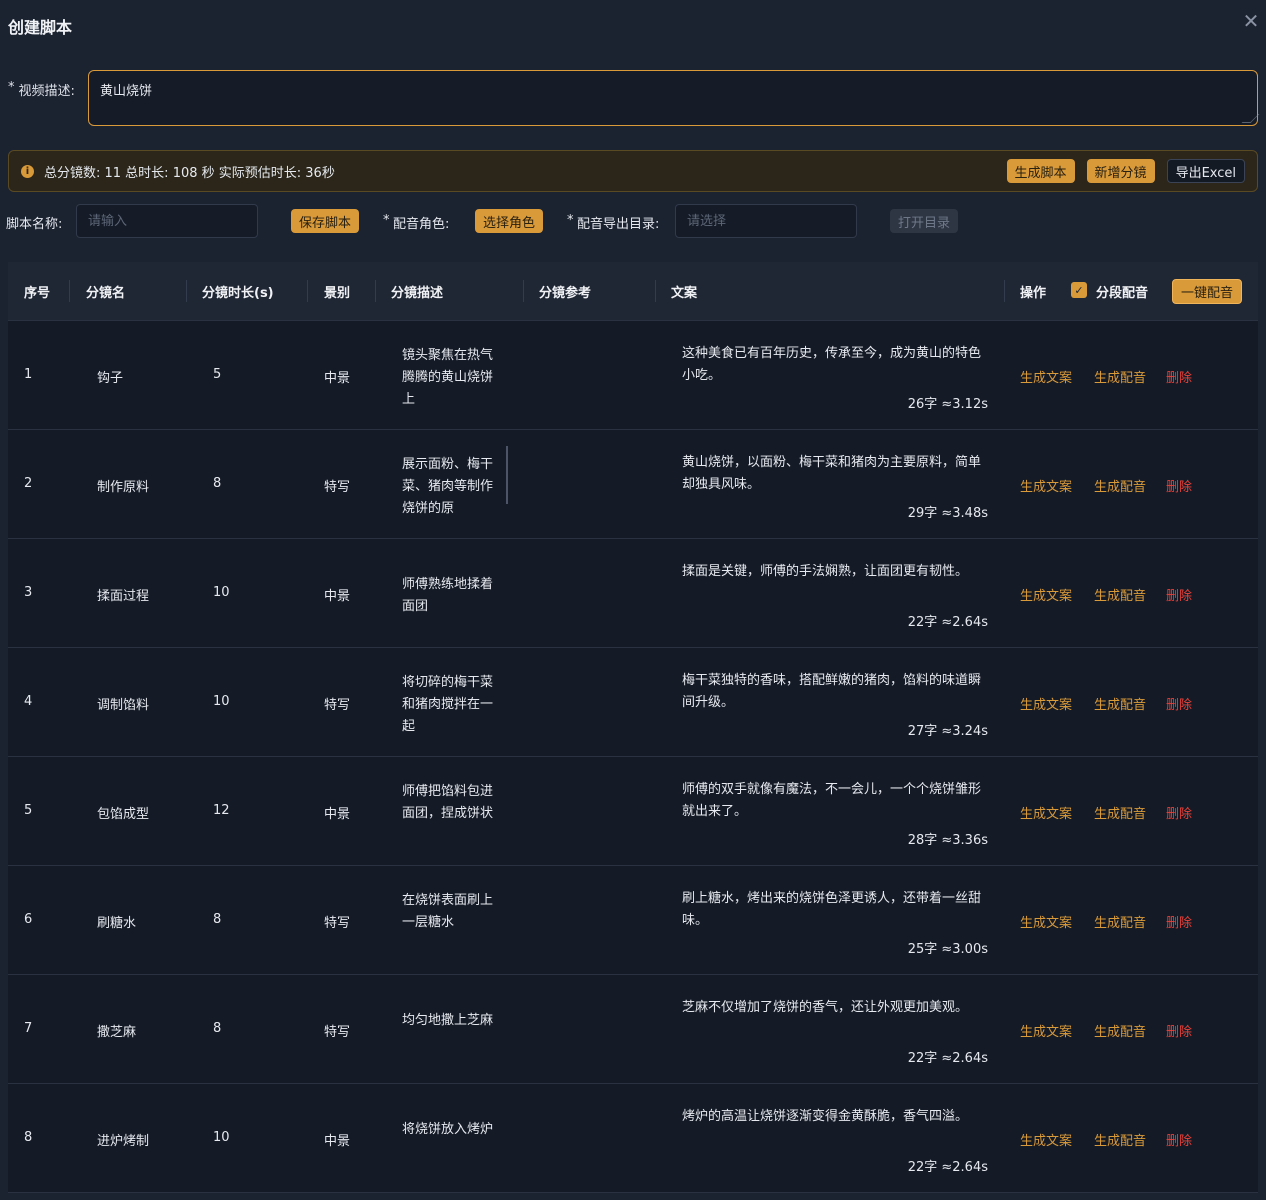 The height and width of the screenshot is (1200, 1266). I want to click on summary-text: 总分镜数: 11 总时长: 108 秒 实际预估时长: 36秒, so click(189, 173).